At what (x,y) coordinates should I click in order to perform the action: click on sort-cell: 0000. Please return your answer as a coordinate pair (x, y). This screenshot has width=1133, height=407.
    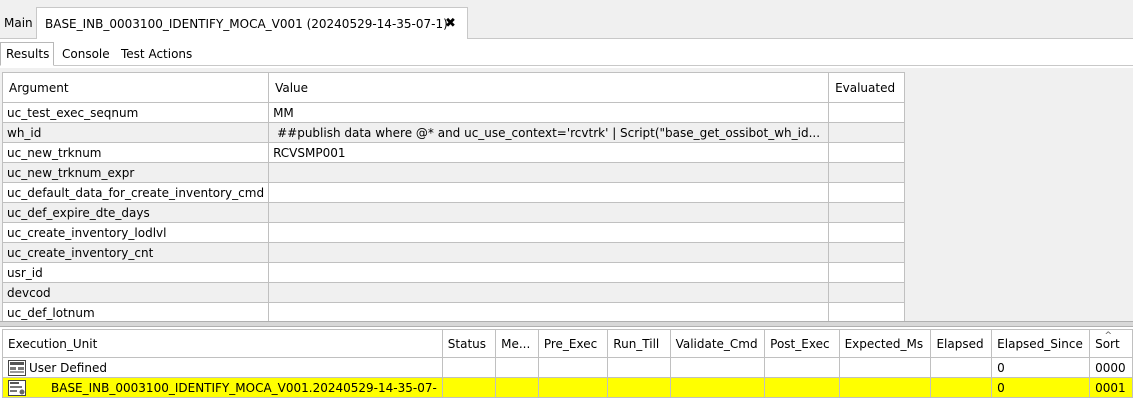
    Looking at the image, I should click on (1111, 367).